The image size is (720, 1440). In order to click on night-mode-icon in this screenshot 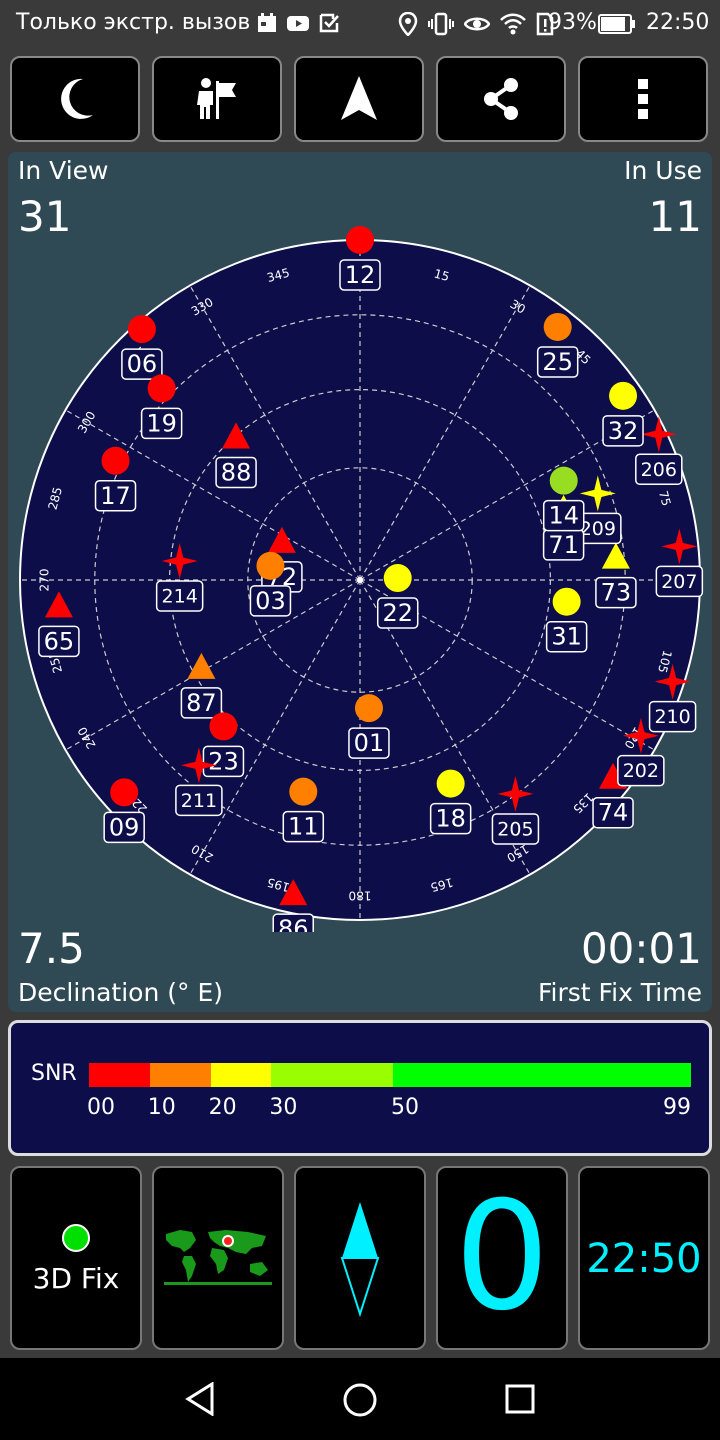, I will do `click(77, 98)`.